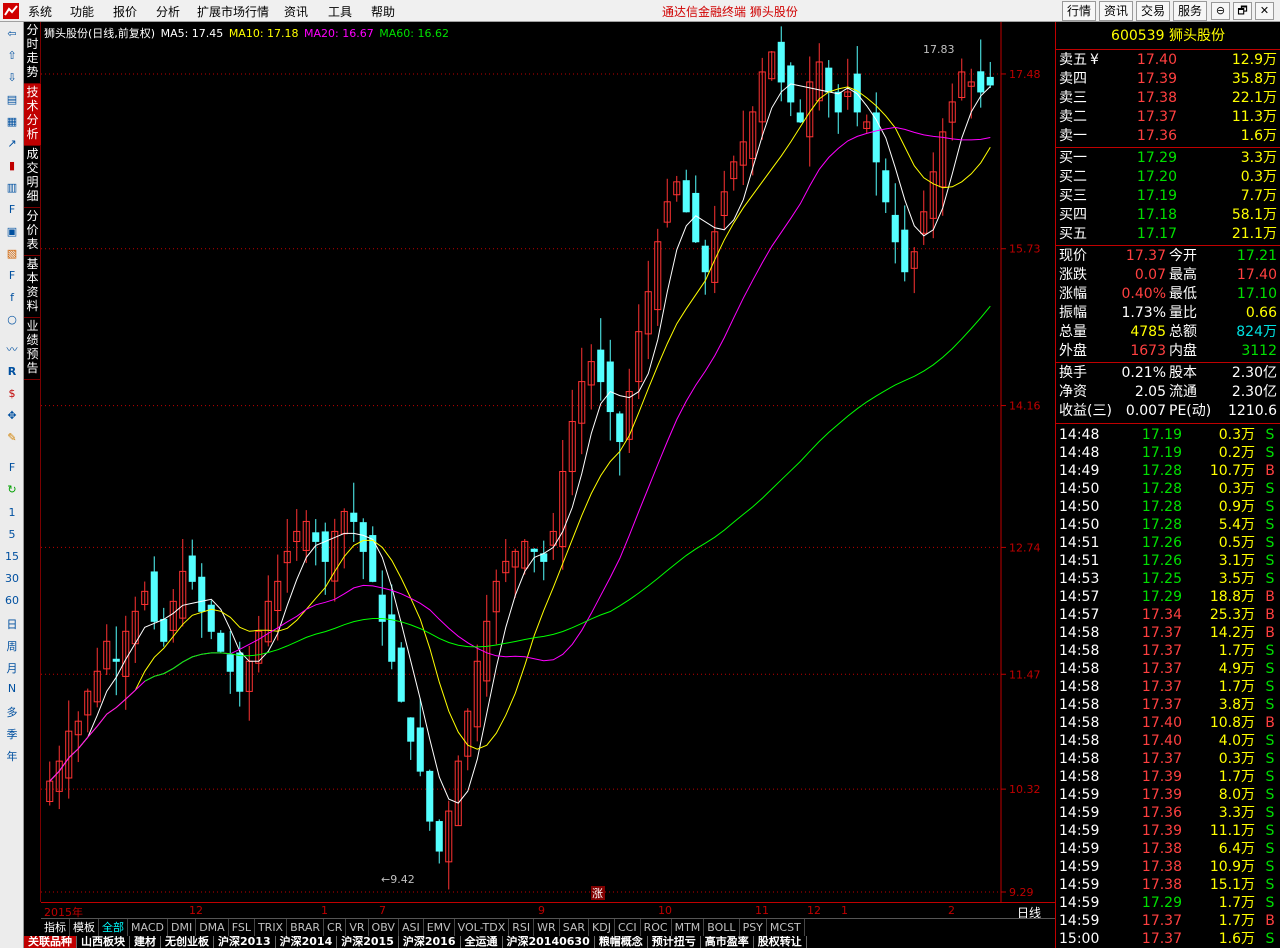 This screenshot has height=948, width=1280. I want to click on indicator-tab: CCI, so click(628, 927).